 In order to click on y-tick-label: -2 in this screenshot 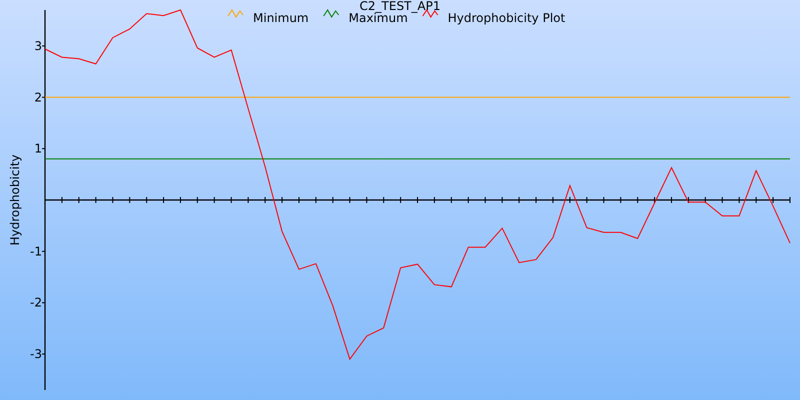, I will do `click(36, 303)`.